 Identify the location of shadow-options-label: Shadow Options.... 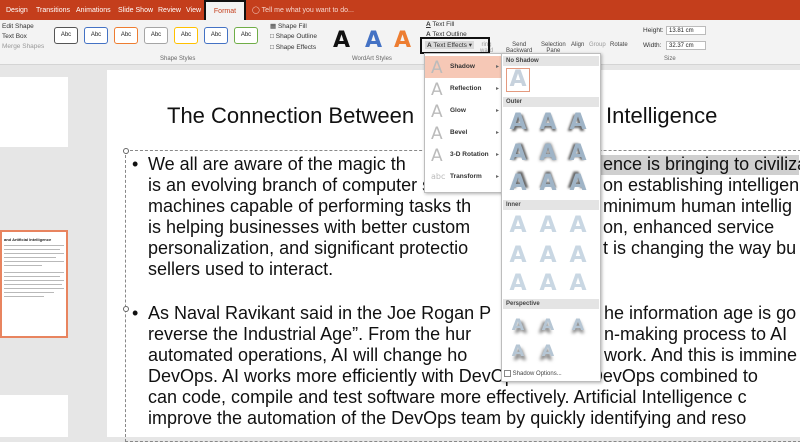
(537, 374).